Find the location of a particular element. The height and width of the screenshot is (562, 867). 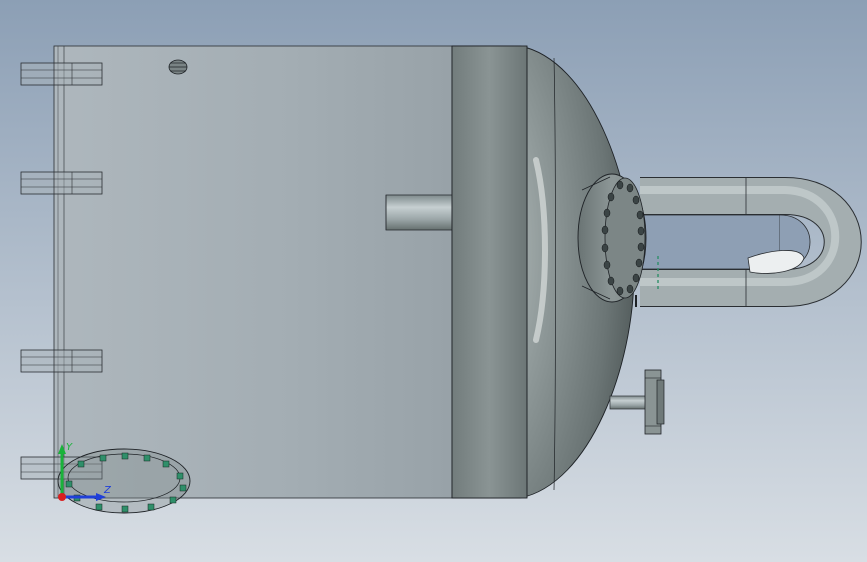

manway-flange is located at coordinates (124, 481).